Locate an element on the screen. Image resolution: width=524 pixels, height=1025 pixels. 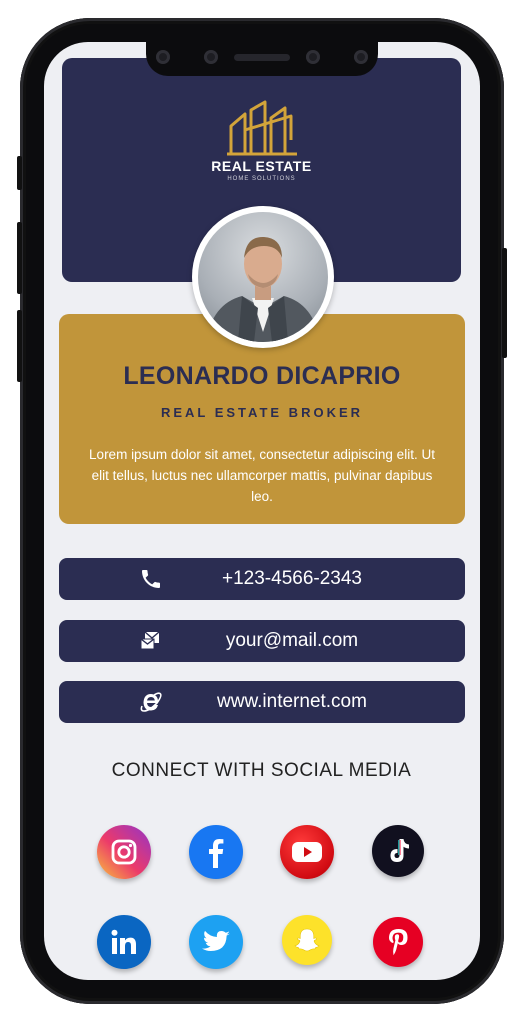
notch is located at coordinates (262, 59).